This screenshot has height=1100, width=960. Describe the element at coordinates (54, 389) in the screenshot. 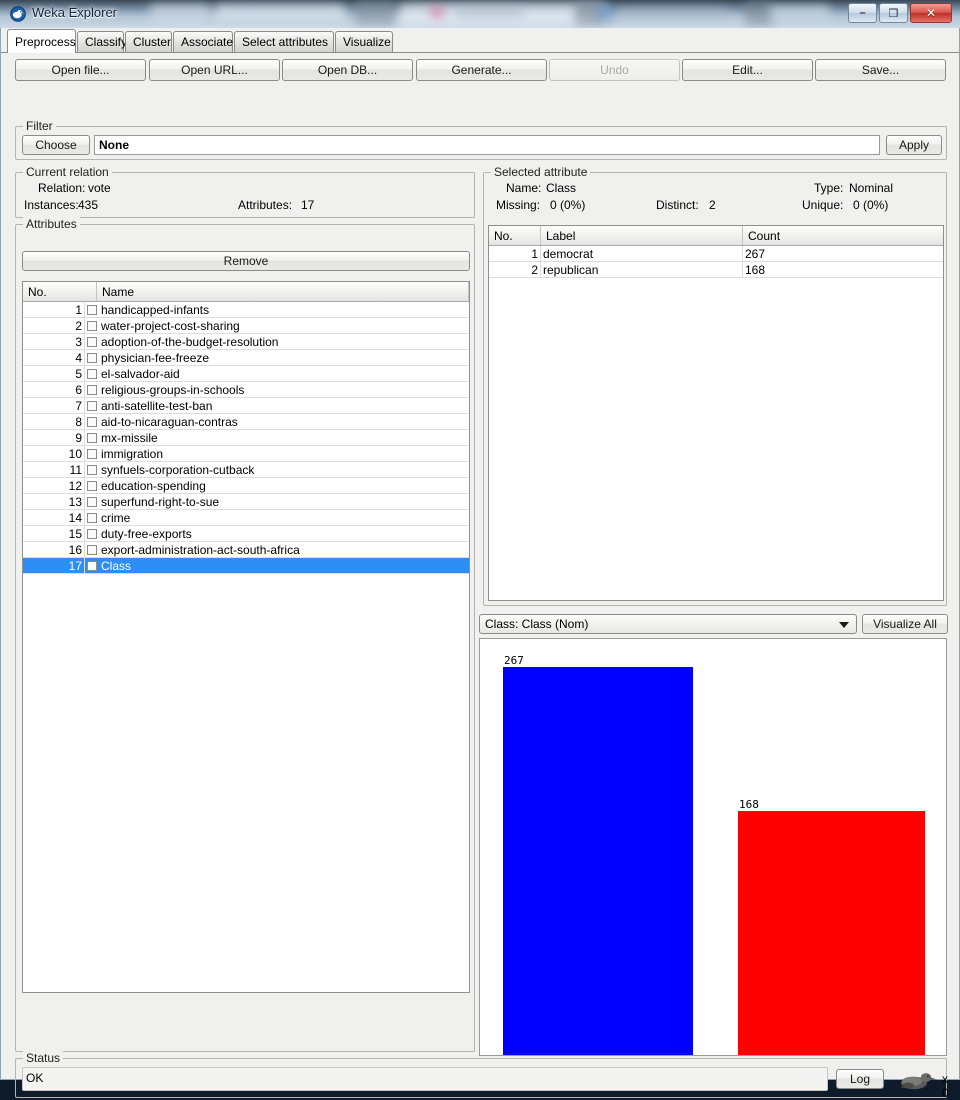

I see `attr-row-number: 6` at that location.